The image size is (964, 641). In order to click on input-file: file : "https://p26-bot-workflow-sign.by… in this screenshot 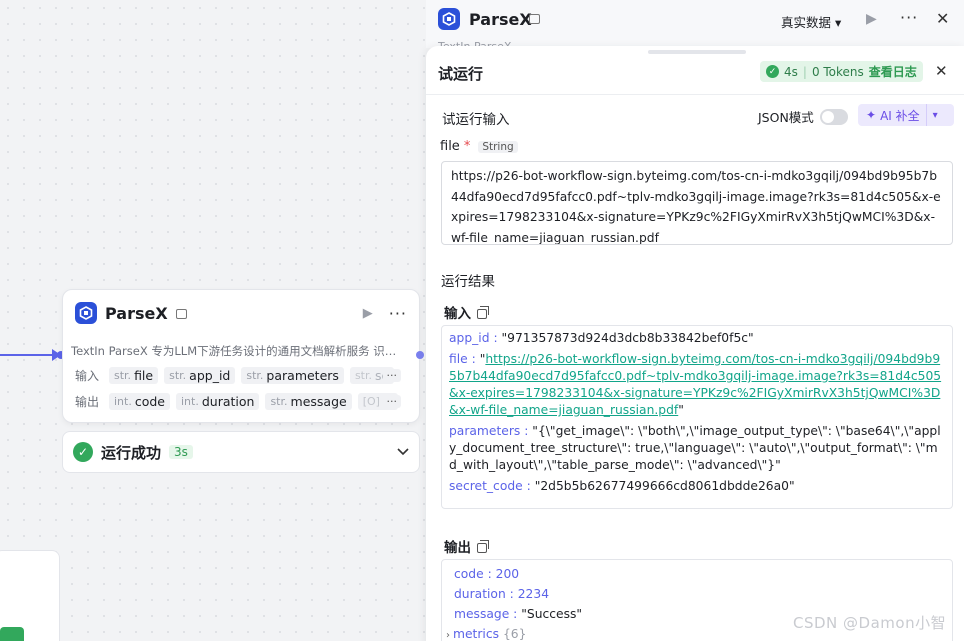, I will do `click(695, 384)`.